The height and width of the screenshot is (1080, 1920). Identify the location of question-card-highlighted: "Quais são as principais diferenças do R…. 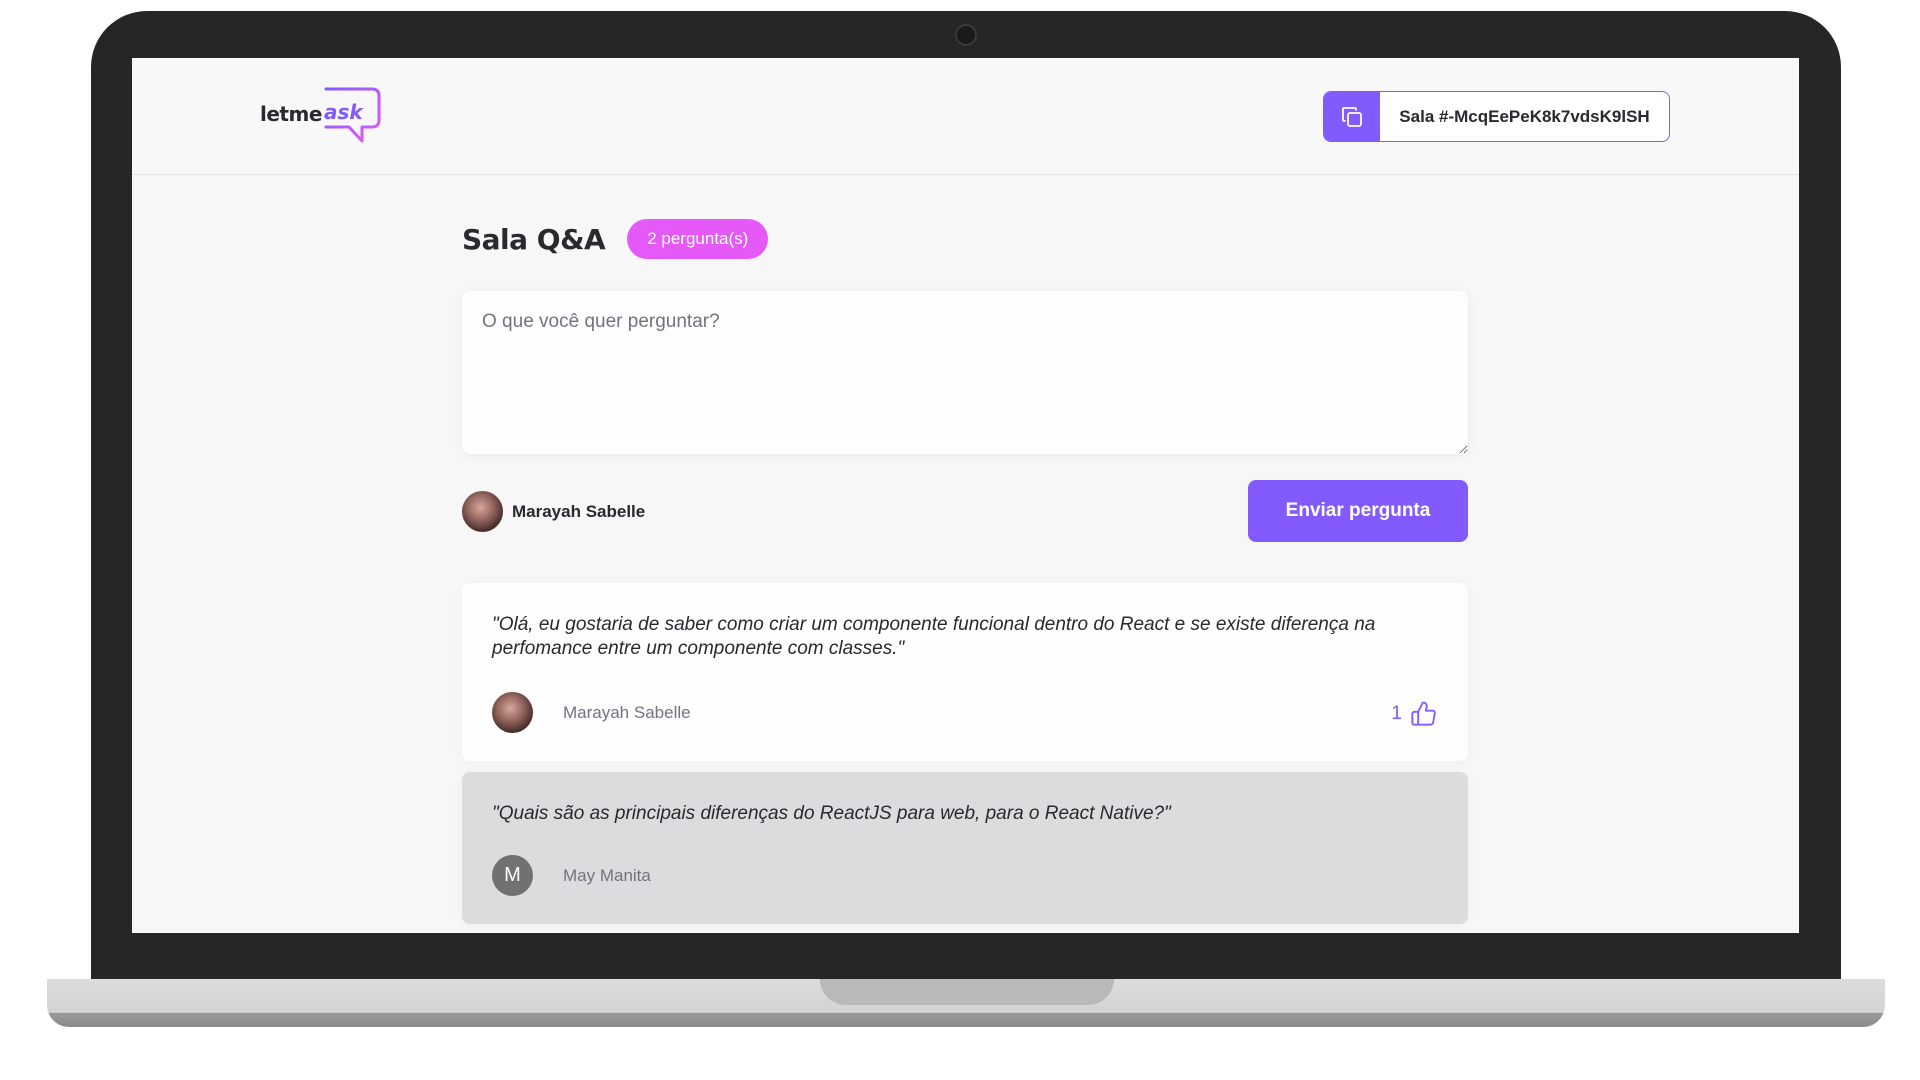
(965, 848).